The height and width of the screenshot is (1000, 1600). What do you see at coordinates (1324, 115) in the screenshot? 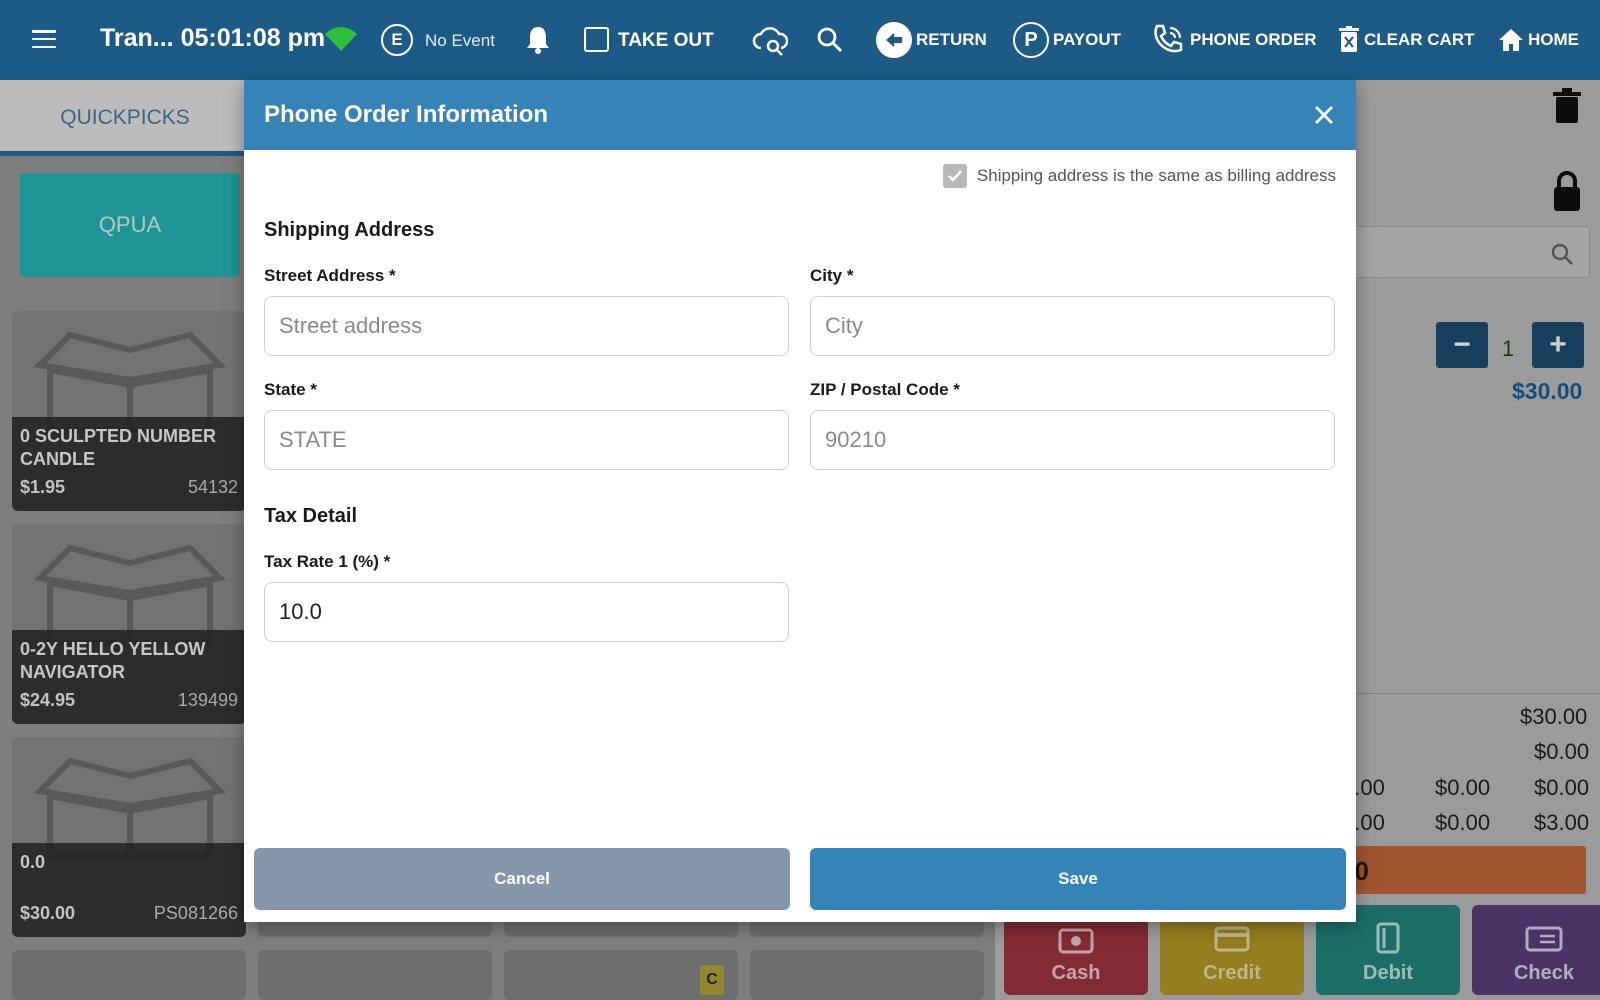
I see `close-icon` at bounding box center [1324, 115].